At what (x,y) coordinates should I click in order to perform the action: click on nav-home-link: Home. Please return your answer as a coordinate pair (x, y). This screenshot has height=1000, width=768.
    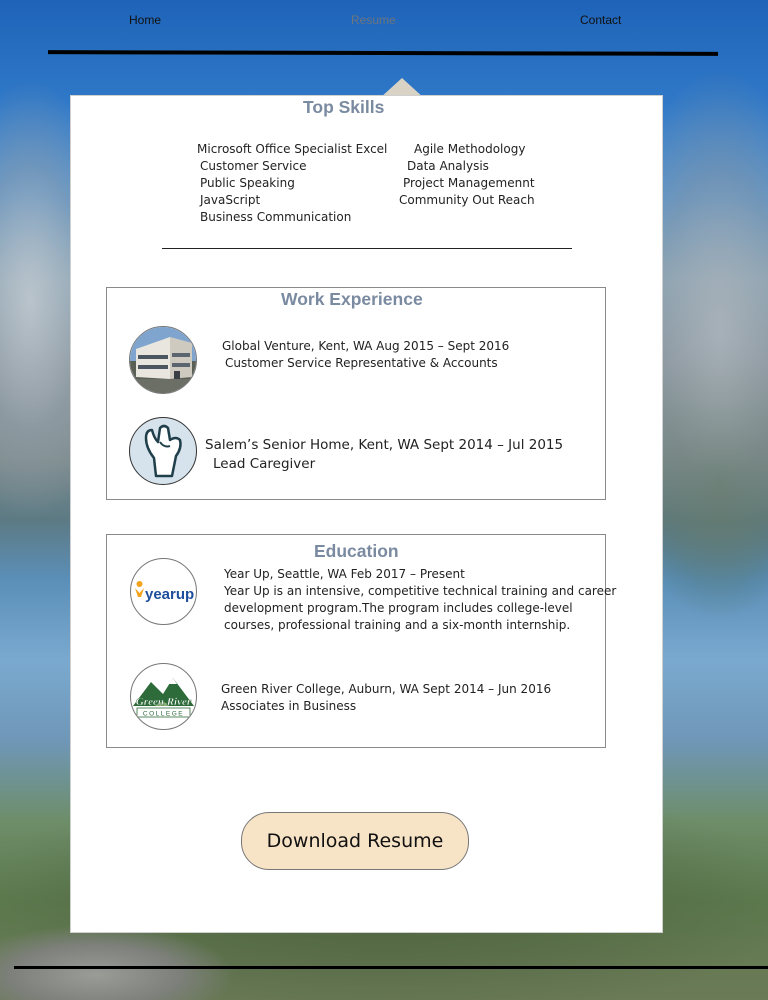
    Looking at the image, I should click on (145, 20).